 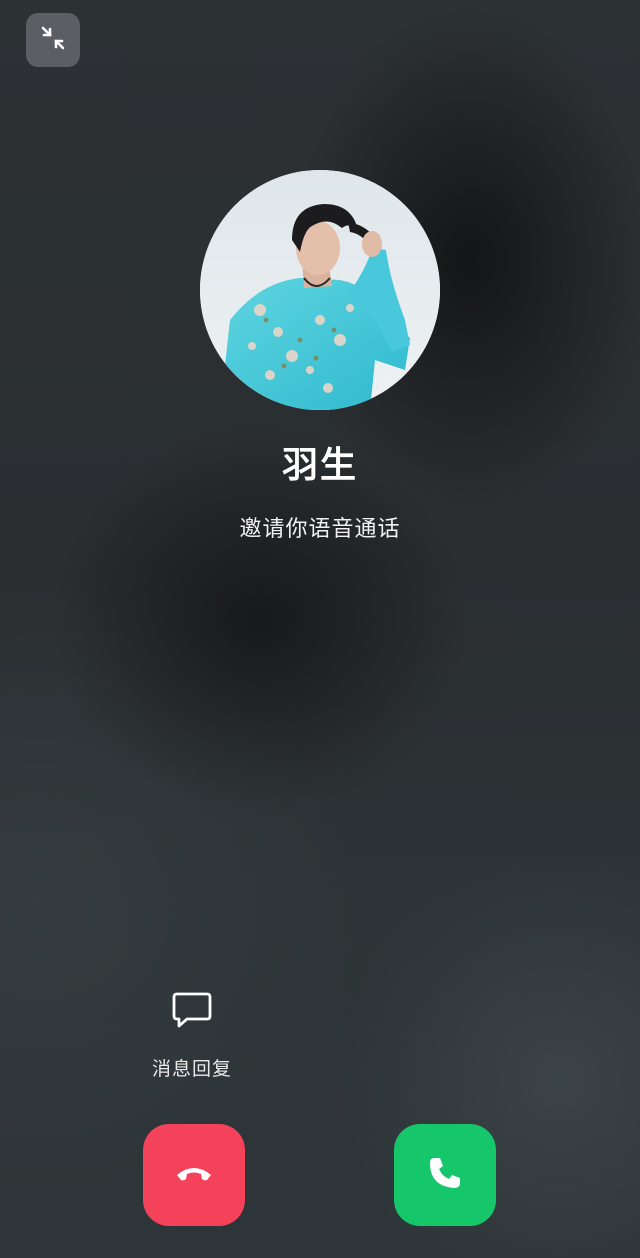 I want to click on decline-call-button, so click(x=194, y=1175).